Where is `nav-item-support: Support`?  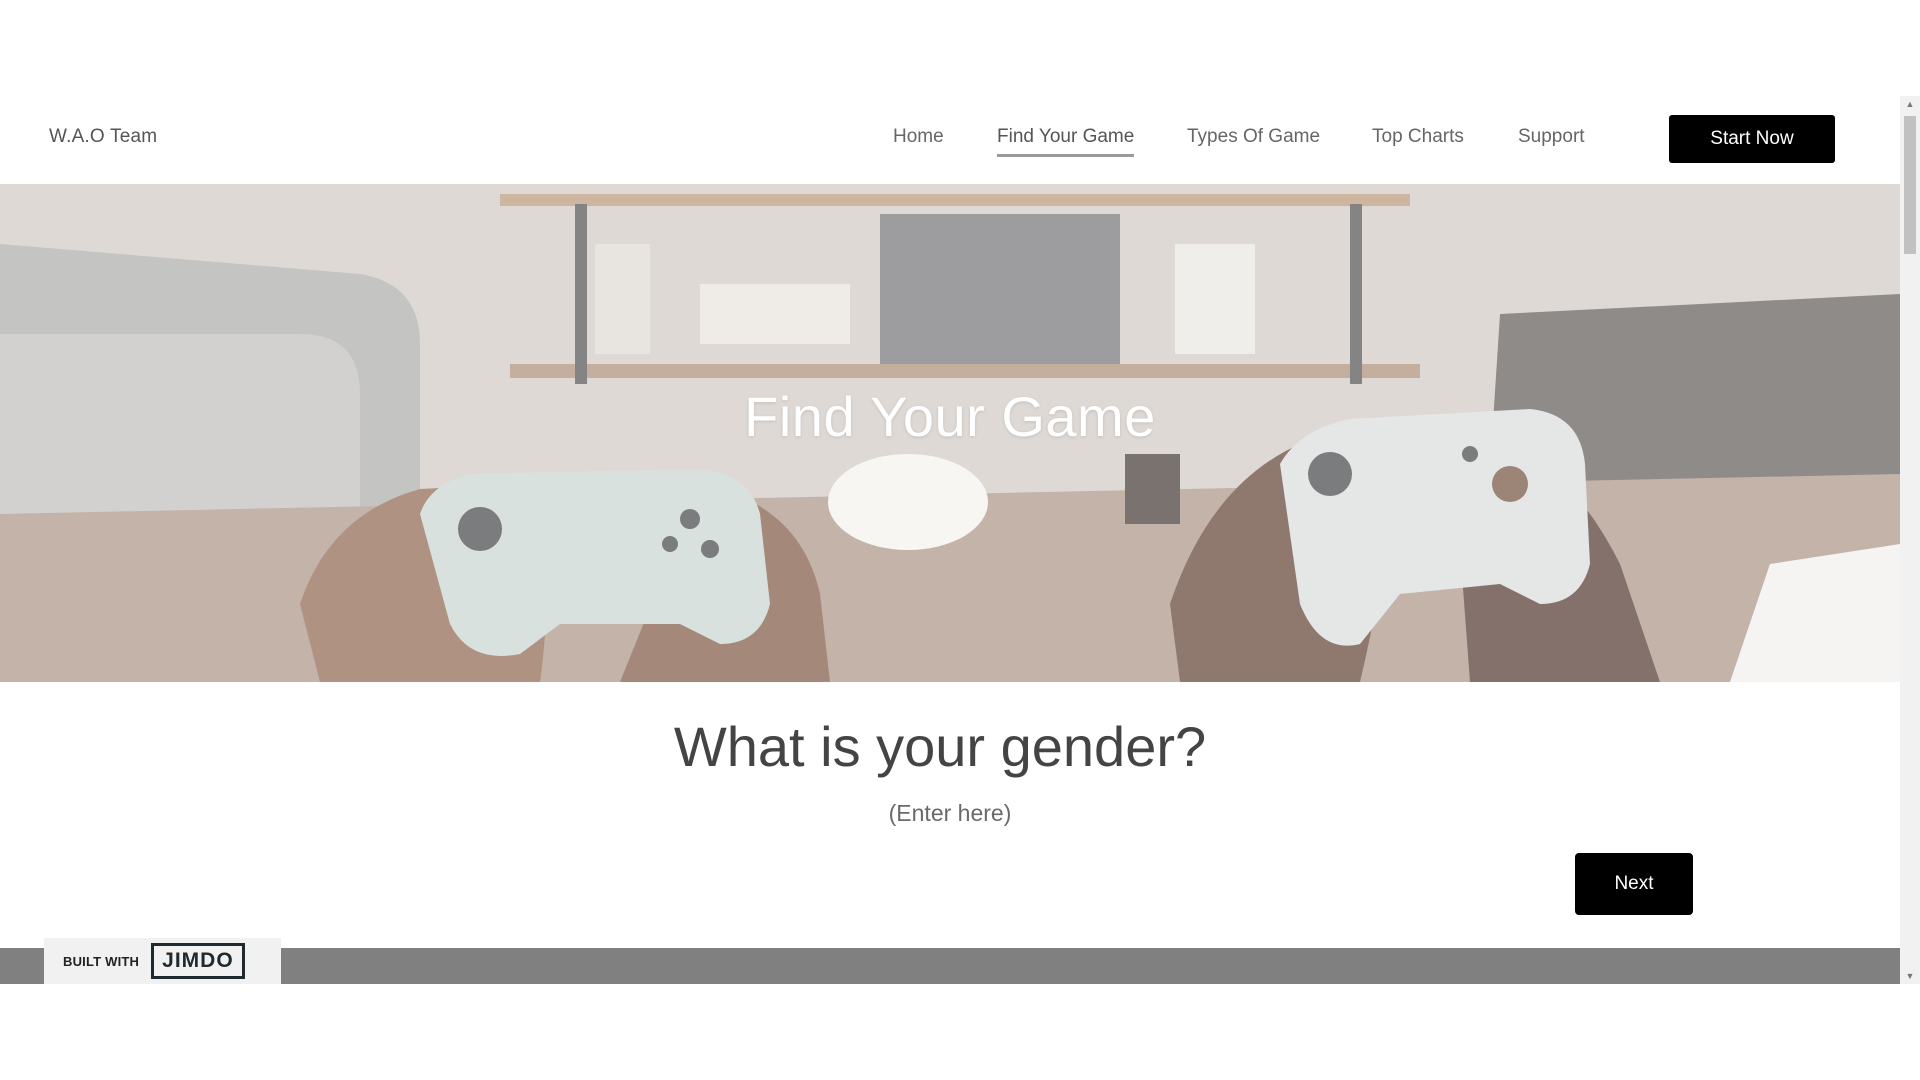 nav-item-support: Support is located at coordinates (1551, 140).